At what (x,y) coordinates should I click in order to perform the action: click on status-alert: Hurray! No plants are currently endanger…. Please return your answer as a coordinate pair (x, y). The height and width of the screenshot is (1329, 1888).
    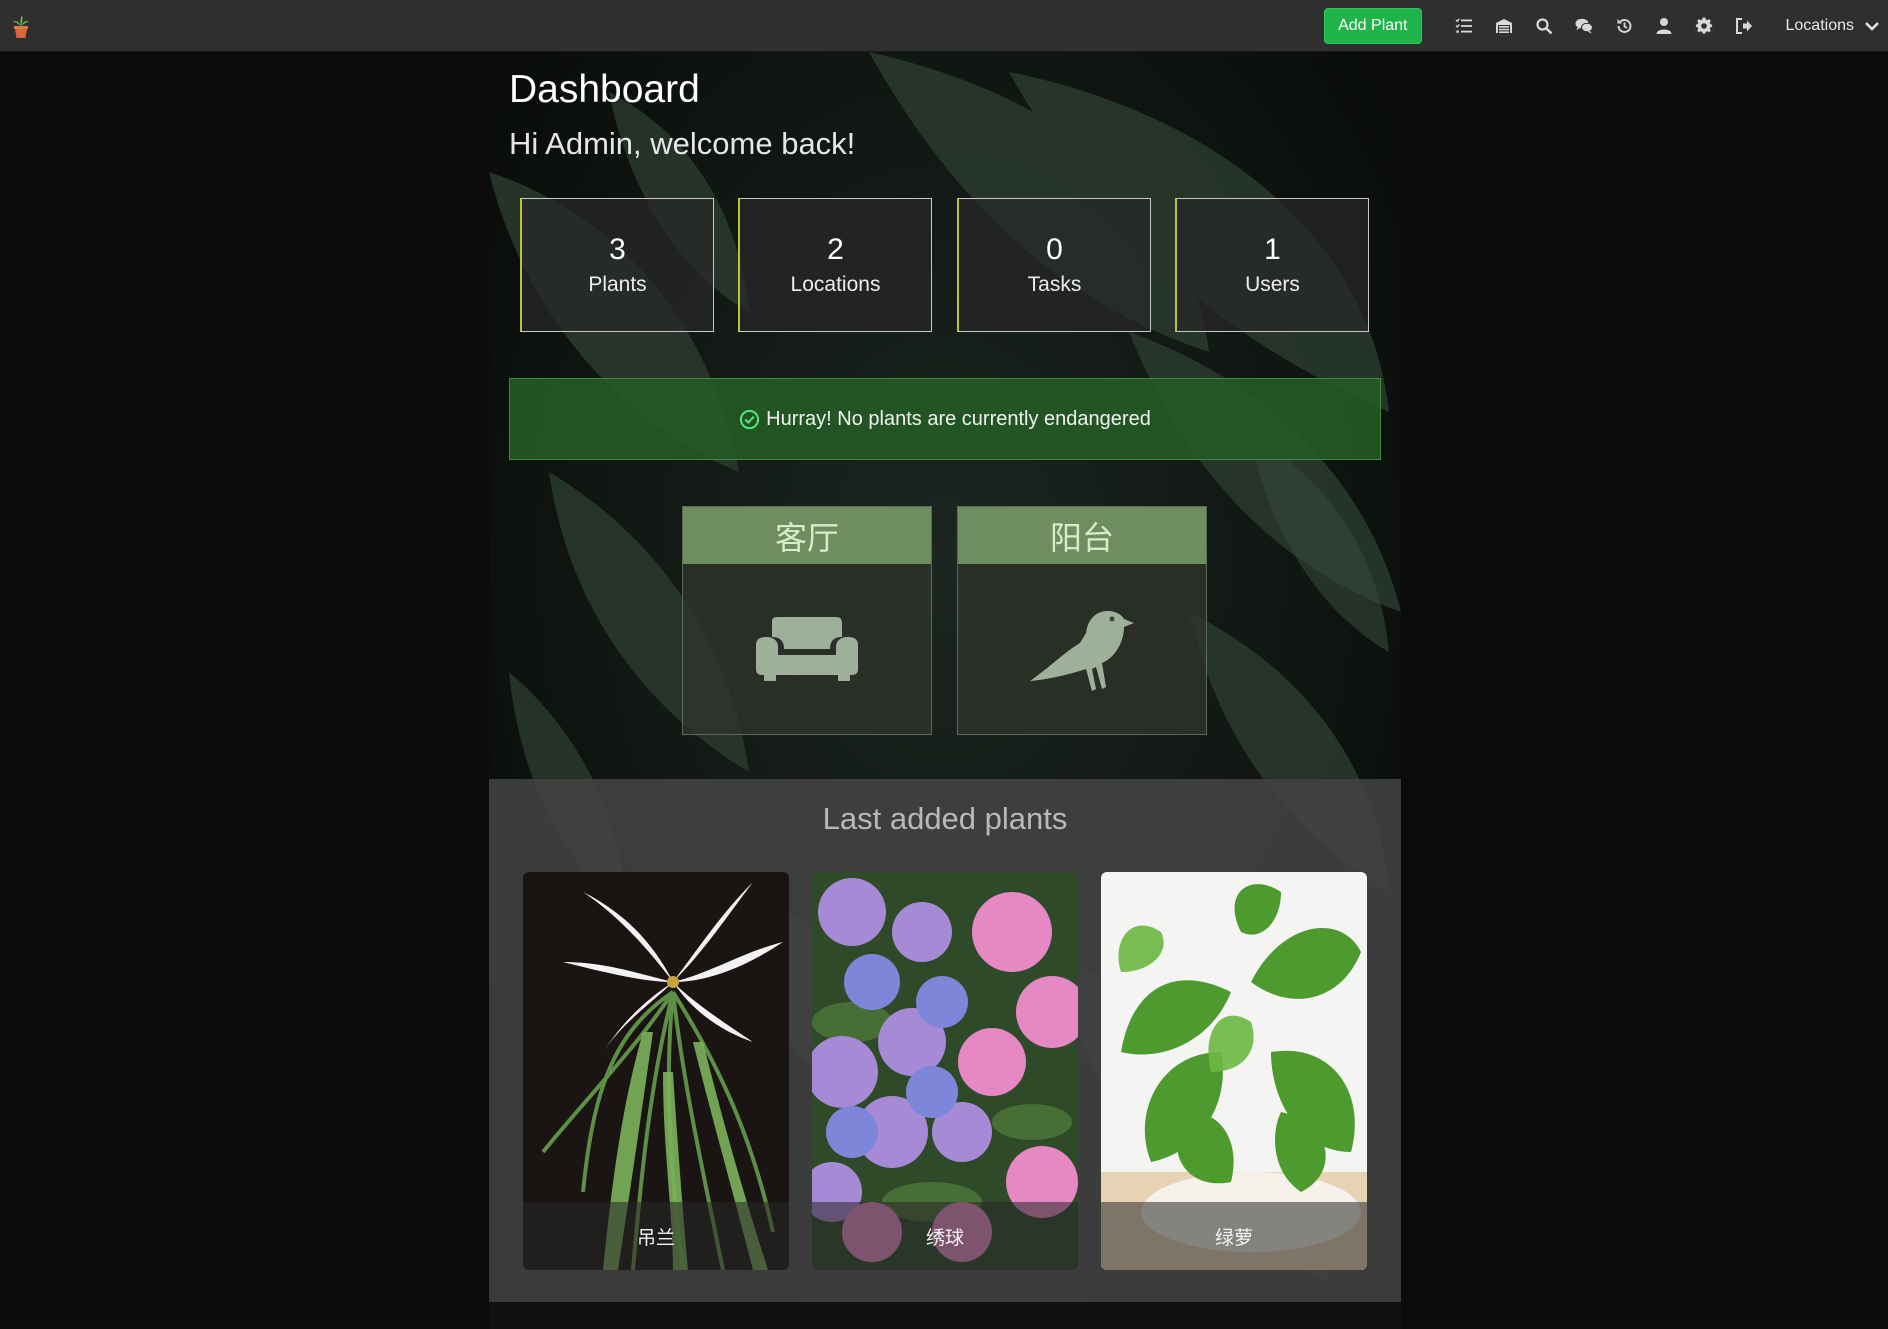
    Looking at the image, I should click on (945, 419).